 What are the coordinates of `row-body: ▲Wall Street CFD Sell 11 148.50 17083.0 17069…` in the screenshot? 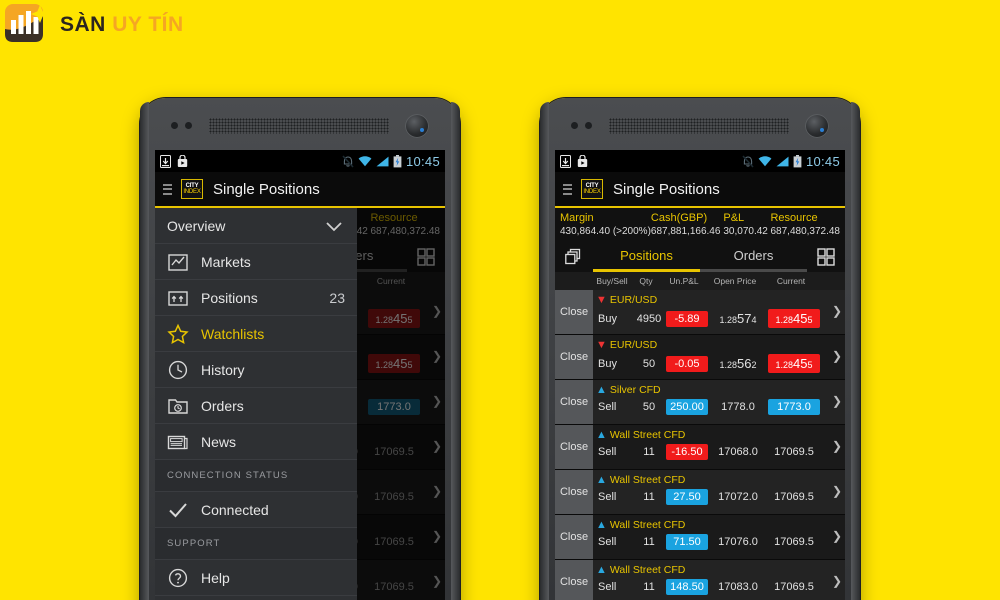 It's located at (719, 580).